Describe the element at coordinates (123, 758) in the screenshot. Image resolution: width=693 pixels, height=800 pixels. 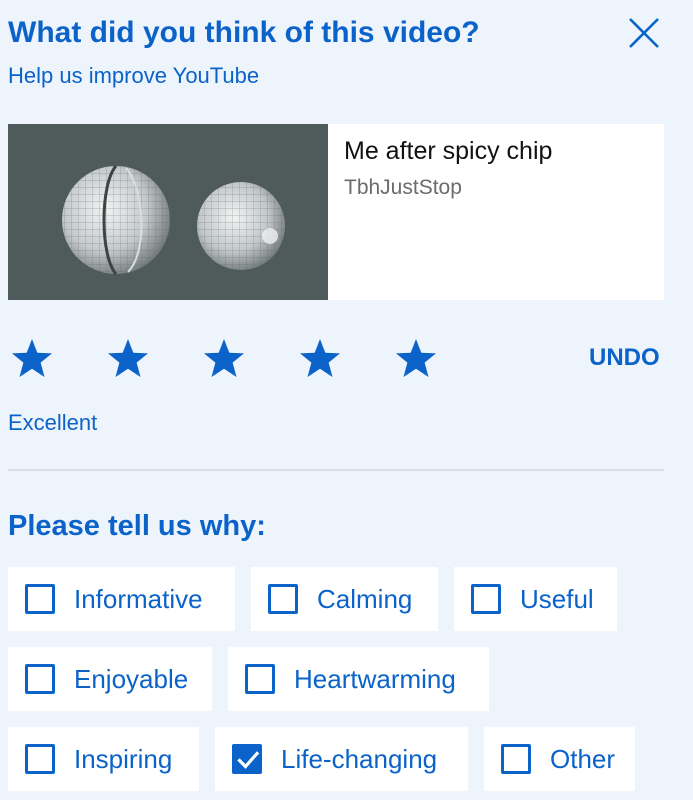
I see `reason-label: Inspiring` at that location.